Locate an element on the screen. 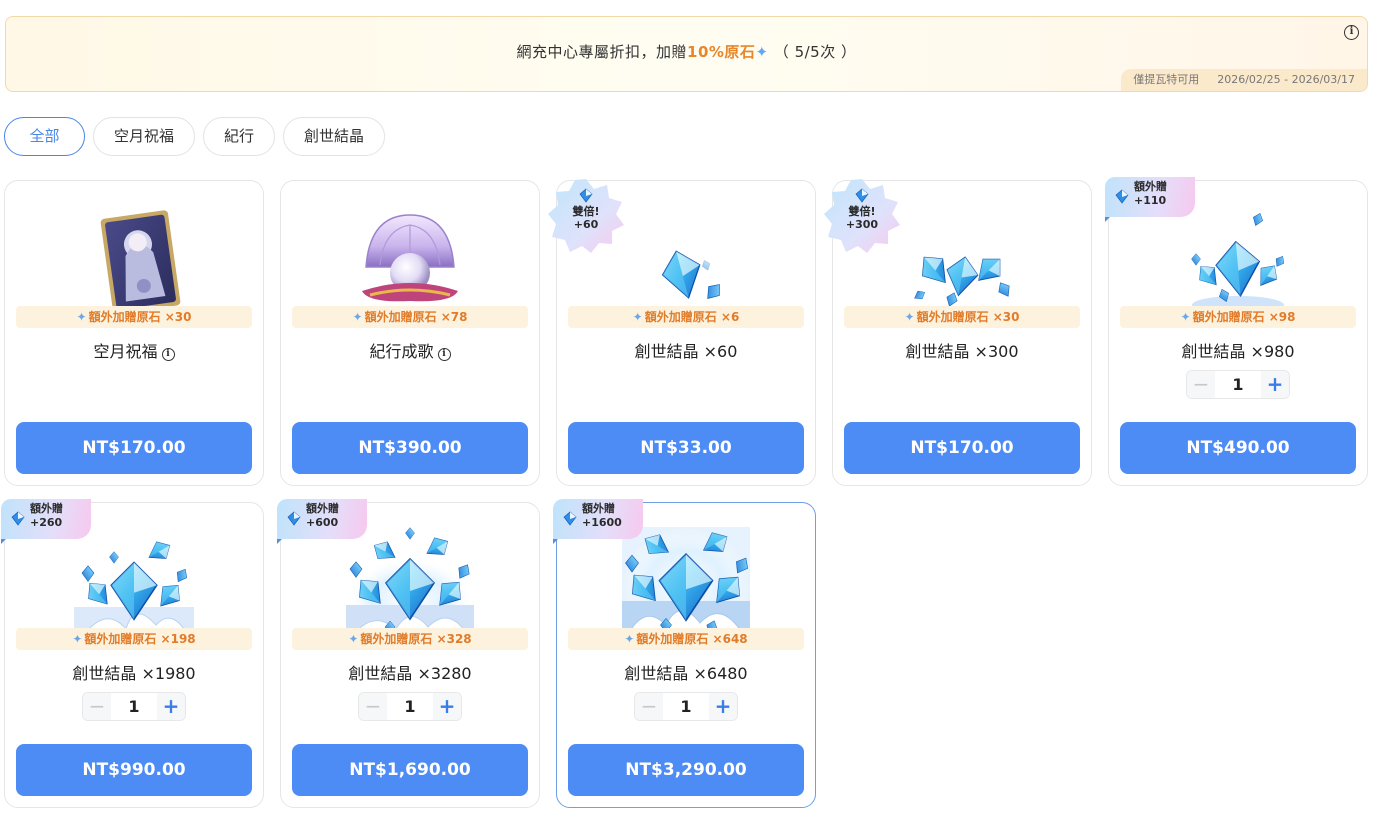  badge-text: 額外贈 +600 is located at coordinates (322, 516).